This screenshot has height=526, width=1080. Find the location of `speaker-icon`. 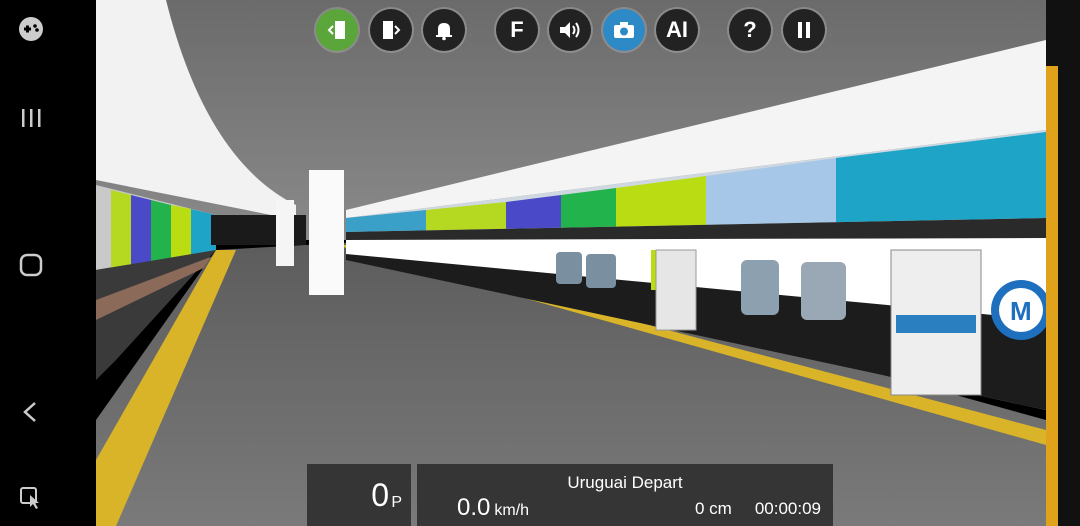

speaker-icon is located at coordinates (570, 30).